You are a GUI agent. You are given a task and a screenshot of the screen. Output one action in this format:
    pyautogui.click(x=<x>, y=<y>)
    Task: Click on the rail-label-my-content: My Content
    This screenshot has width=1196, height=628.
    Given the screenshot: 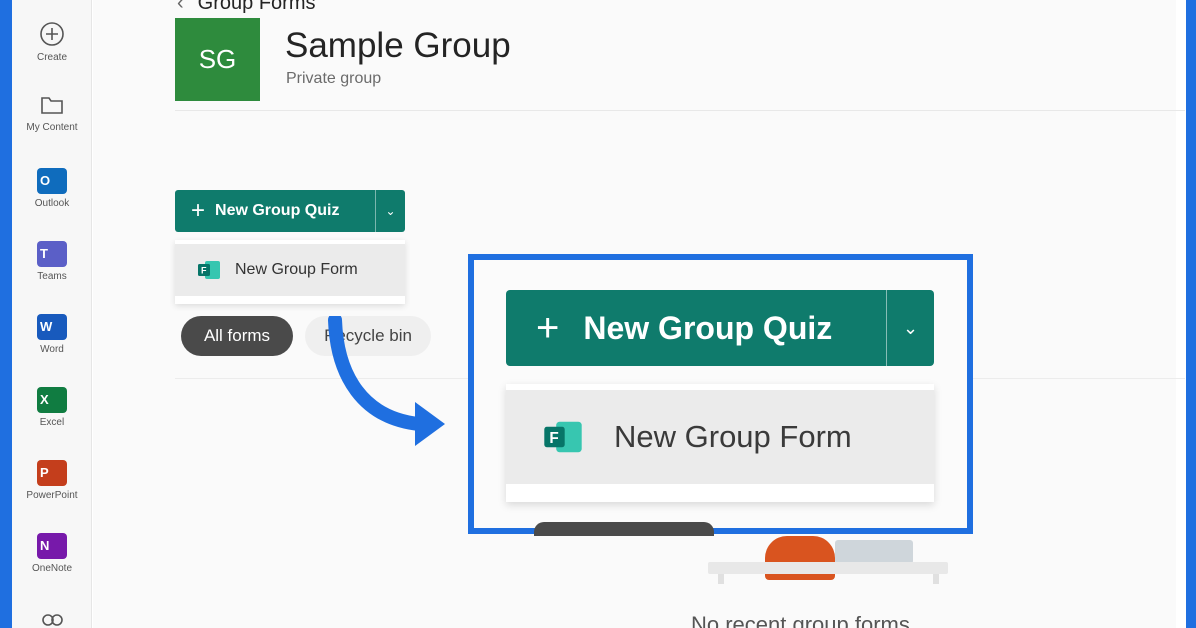 What is the action you would take?
    pyautogui.click(x=52, y=127)
    